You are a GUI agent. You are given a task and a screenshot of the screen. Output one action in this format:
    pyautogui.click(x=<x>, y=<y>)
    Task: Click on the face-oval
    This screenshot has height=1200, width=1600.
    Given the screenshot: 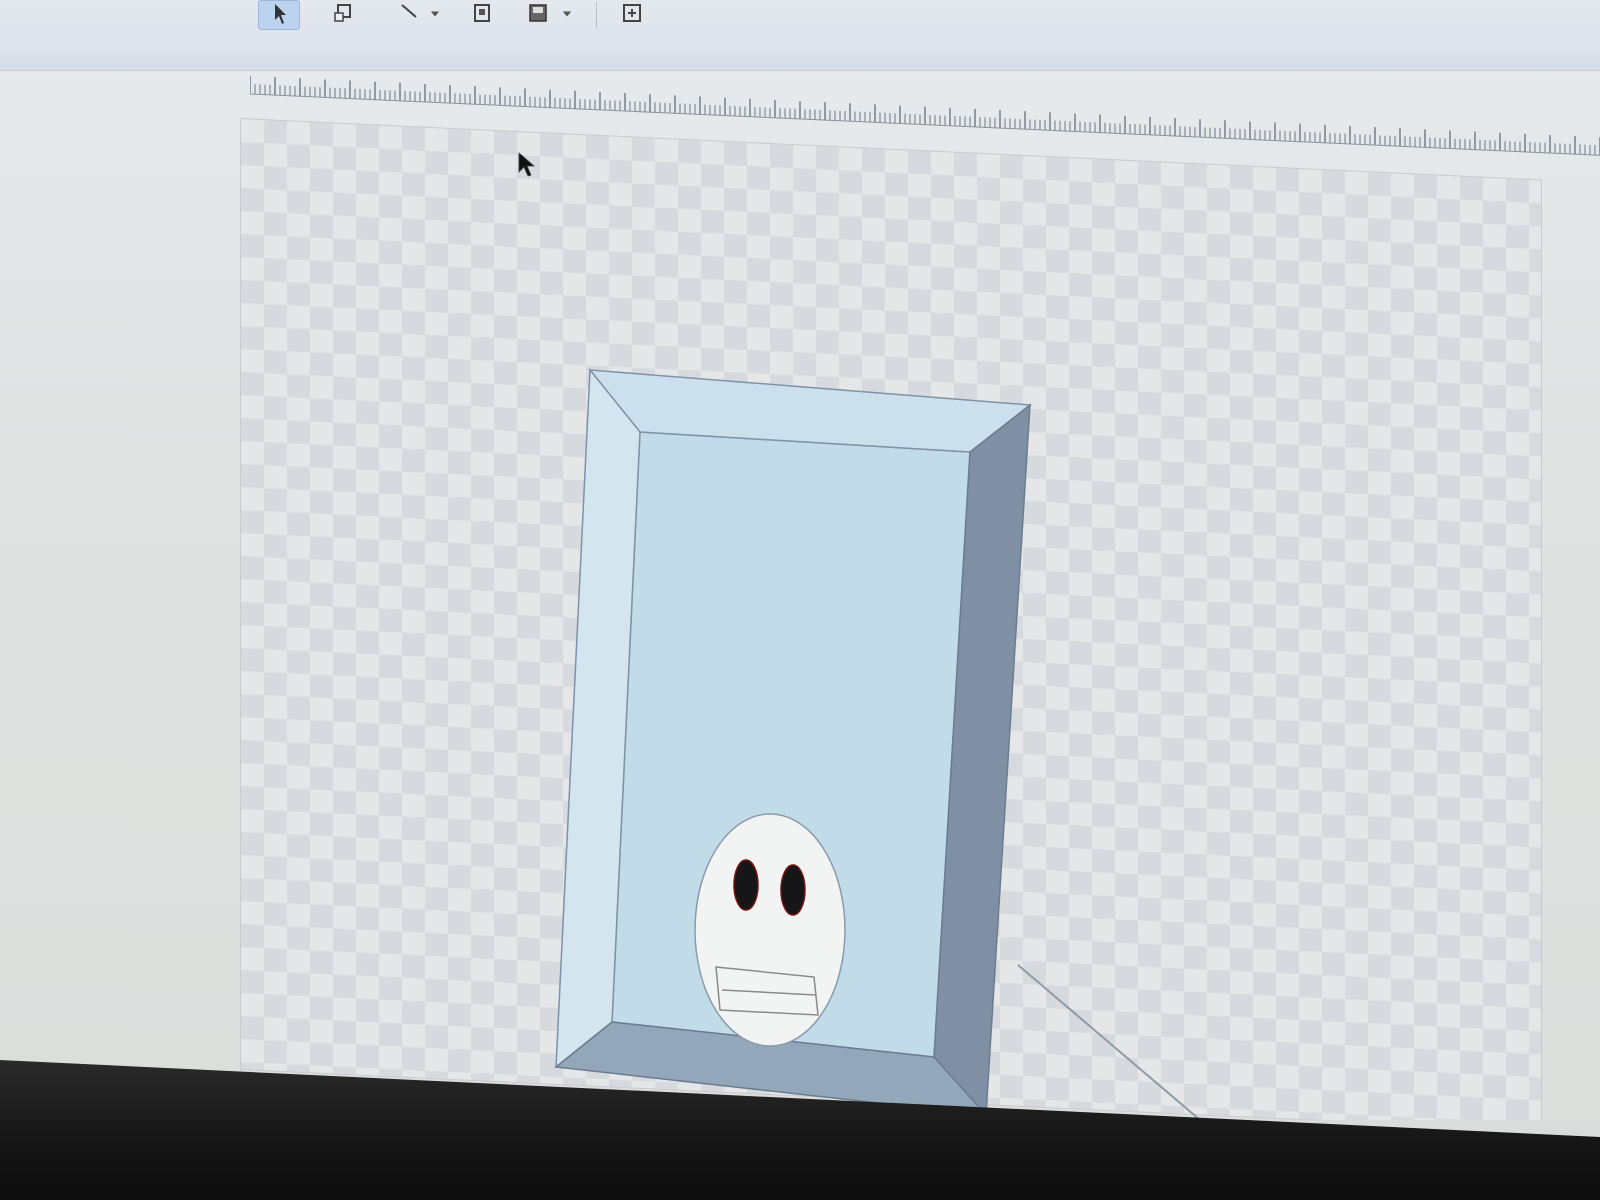 What is the action you would take?
    pyautogui.click(x=770, y=930)
    